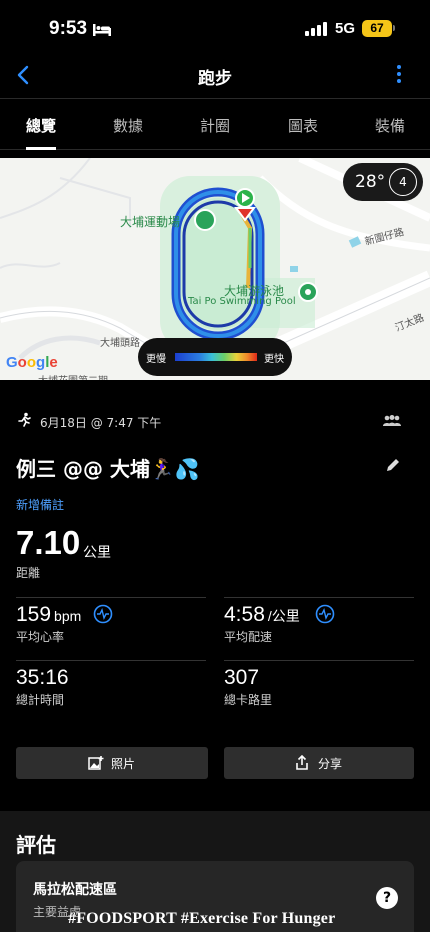 The width and height of the screenshot is (430, 932). What do you see at coordinates (330, 764) in the screenshot?
I see `share-button-label: 分享` at bounding box center [330, 764].